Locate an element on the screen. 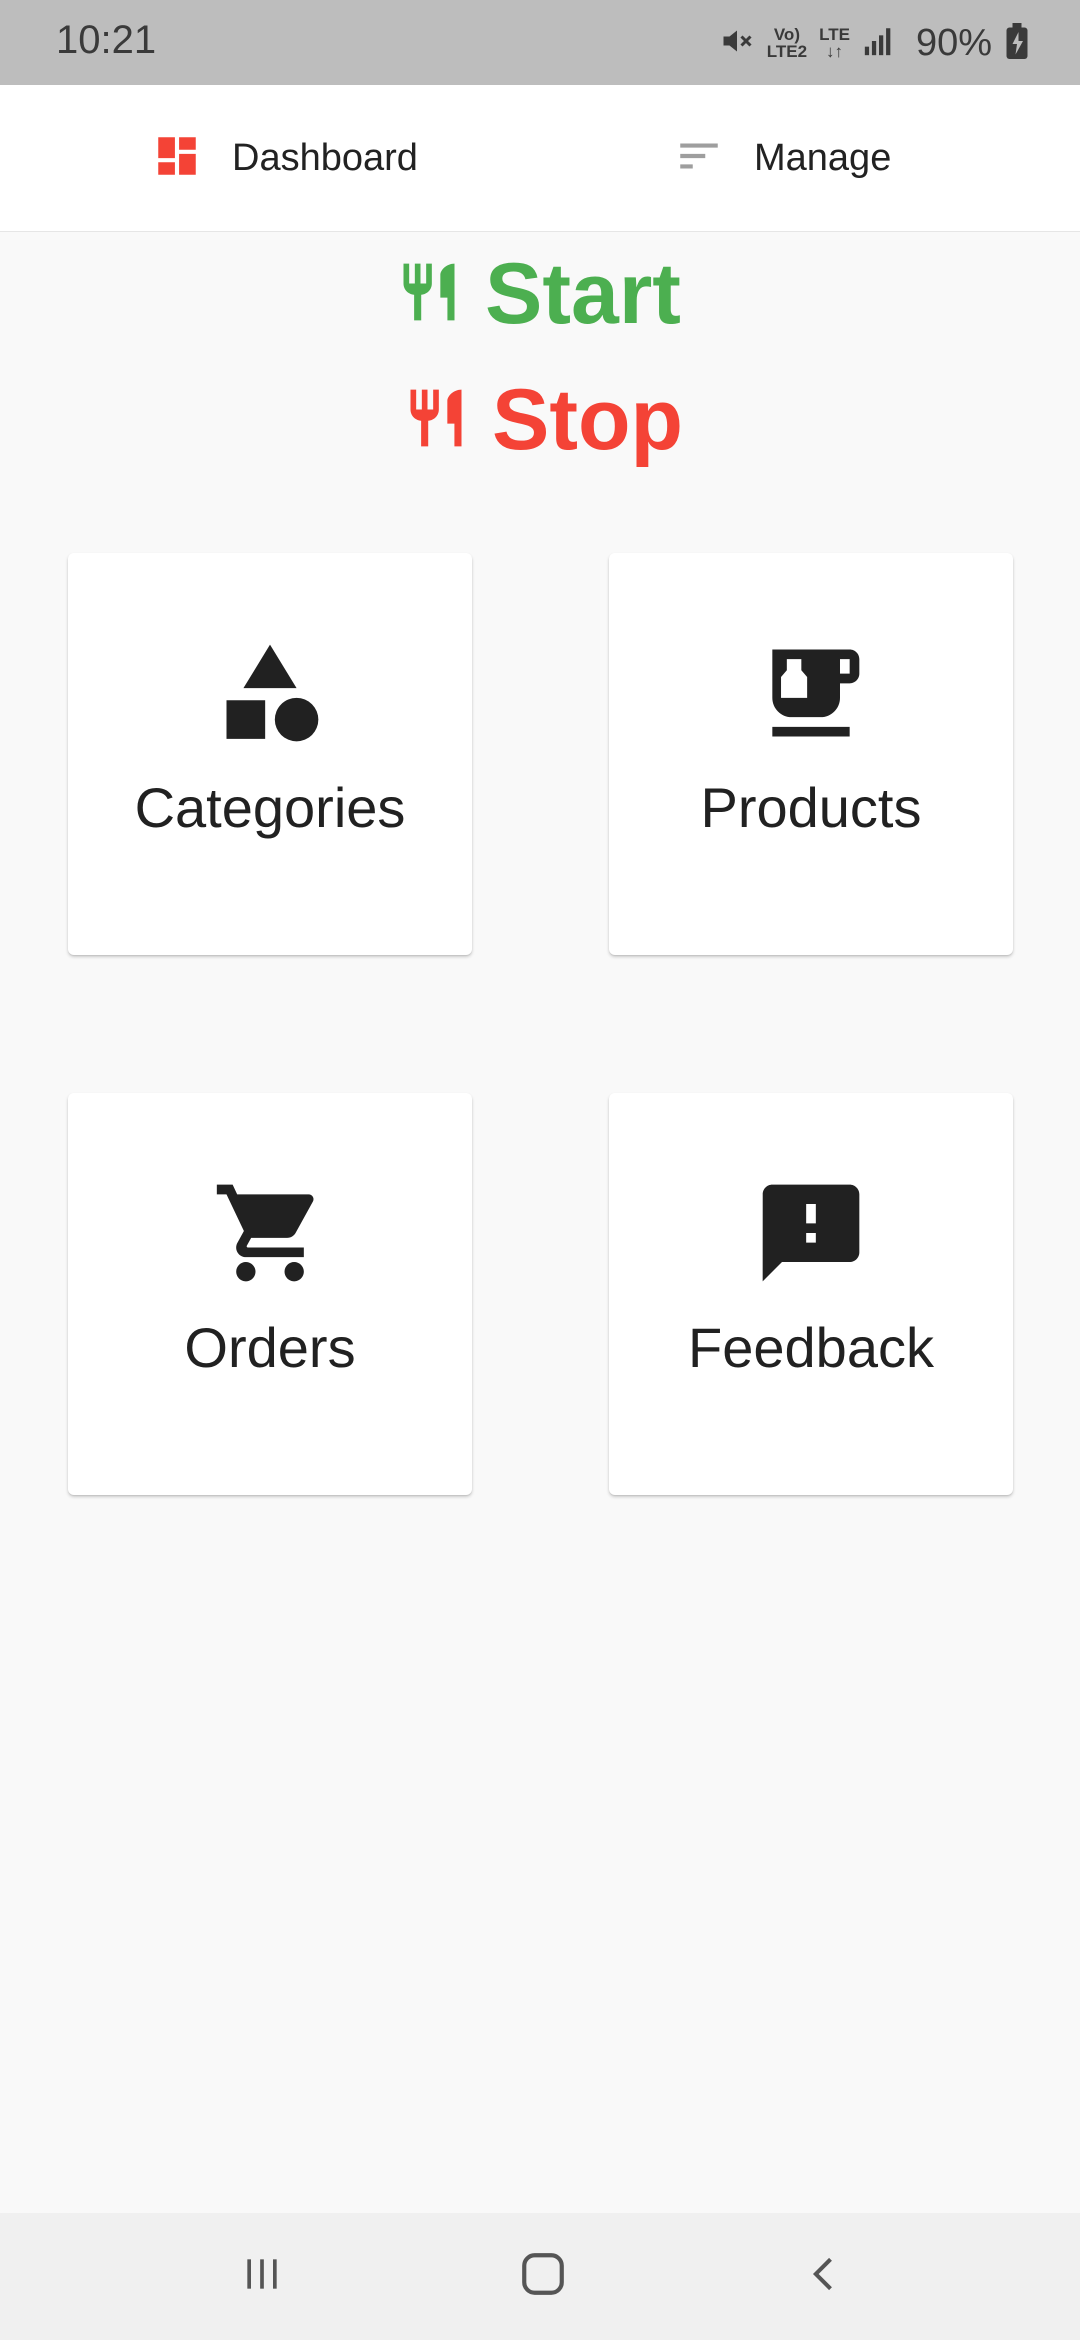  status-icons: Vo) LTE2 LTE ↓↑ 90% is located at coordinates (874, 43).